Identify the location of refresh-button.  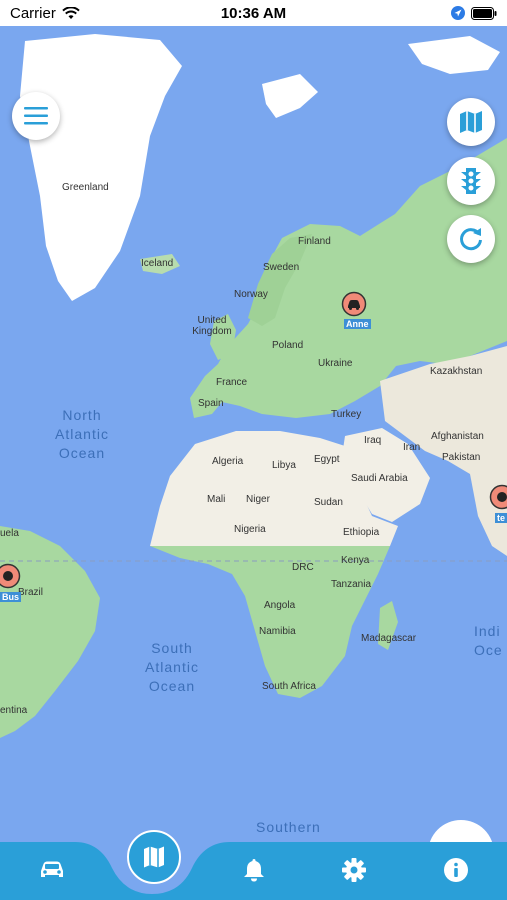
(471, 239).